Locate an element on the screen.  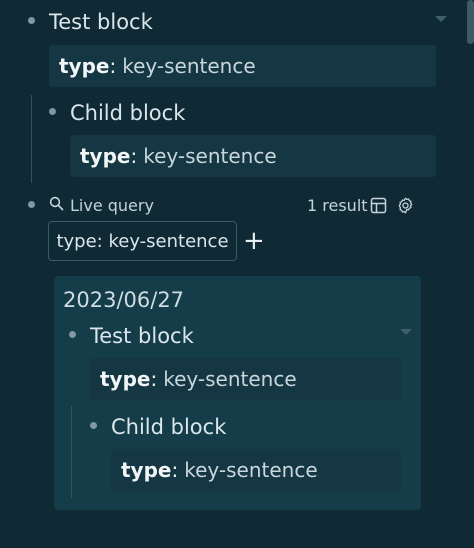
search-icon is located at coordinates (56, 203).